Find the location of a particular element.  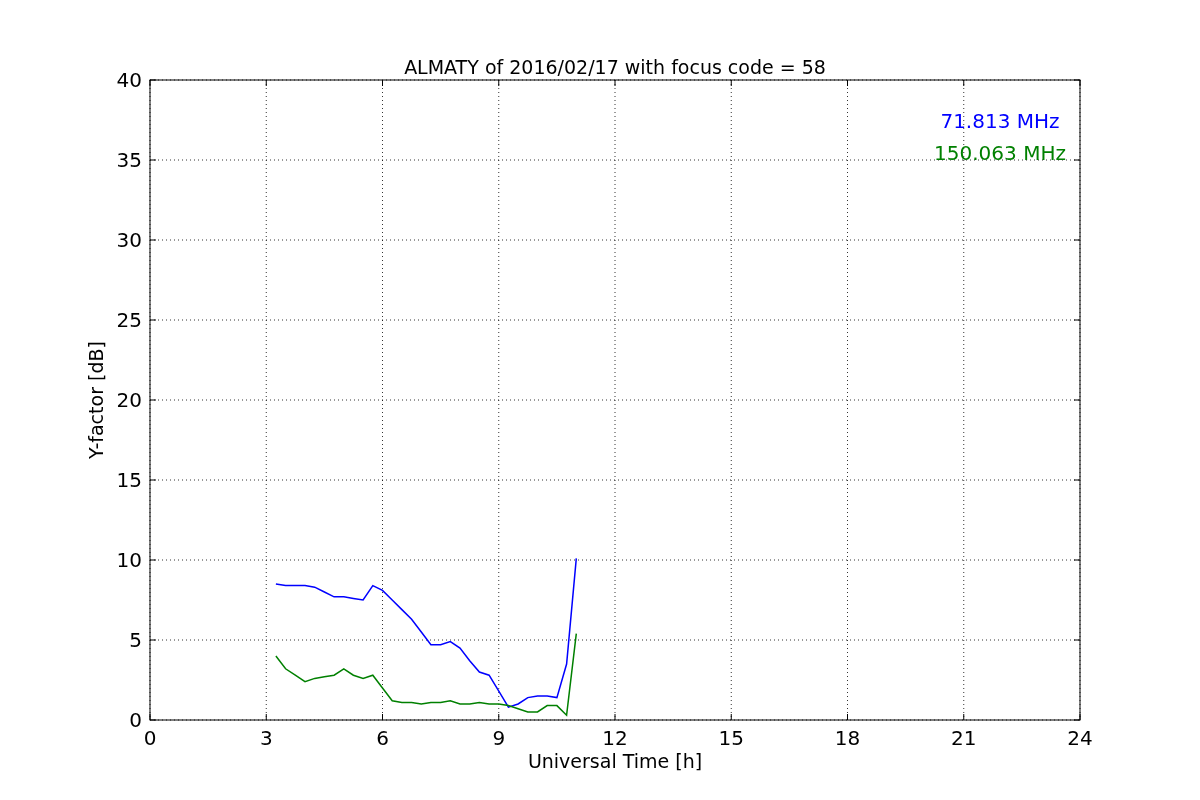

x-tick-label: 9 is located at coordinates (499, 738).